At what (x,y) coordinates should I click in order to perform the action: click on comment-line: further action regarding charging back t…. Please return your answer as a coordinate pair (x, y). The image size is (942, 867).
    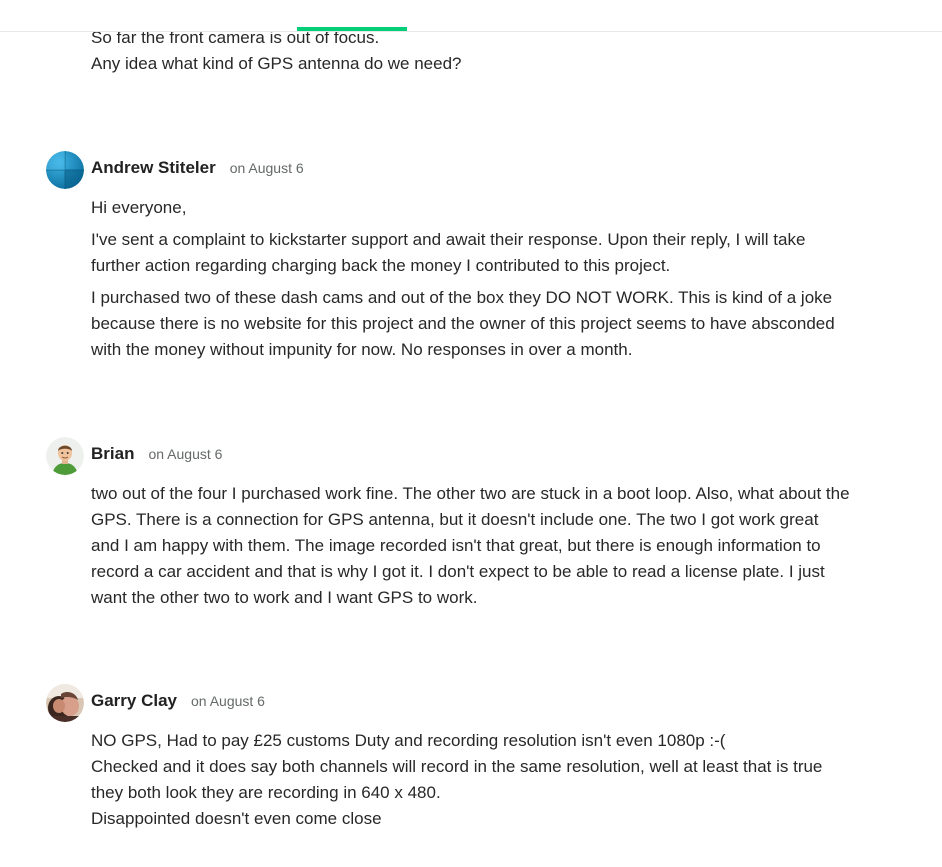
    Looking at the image, I should click on (381, 265).